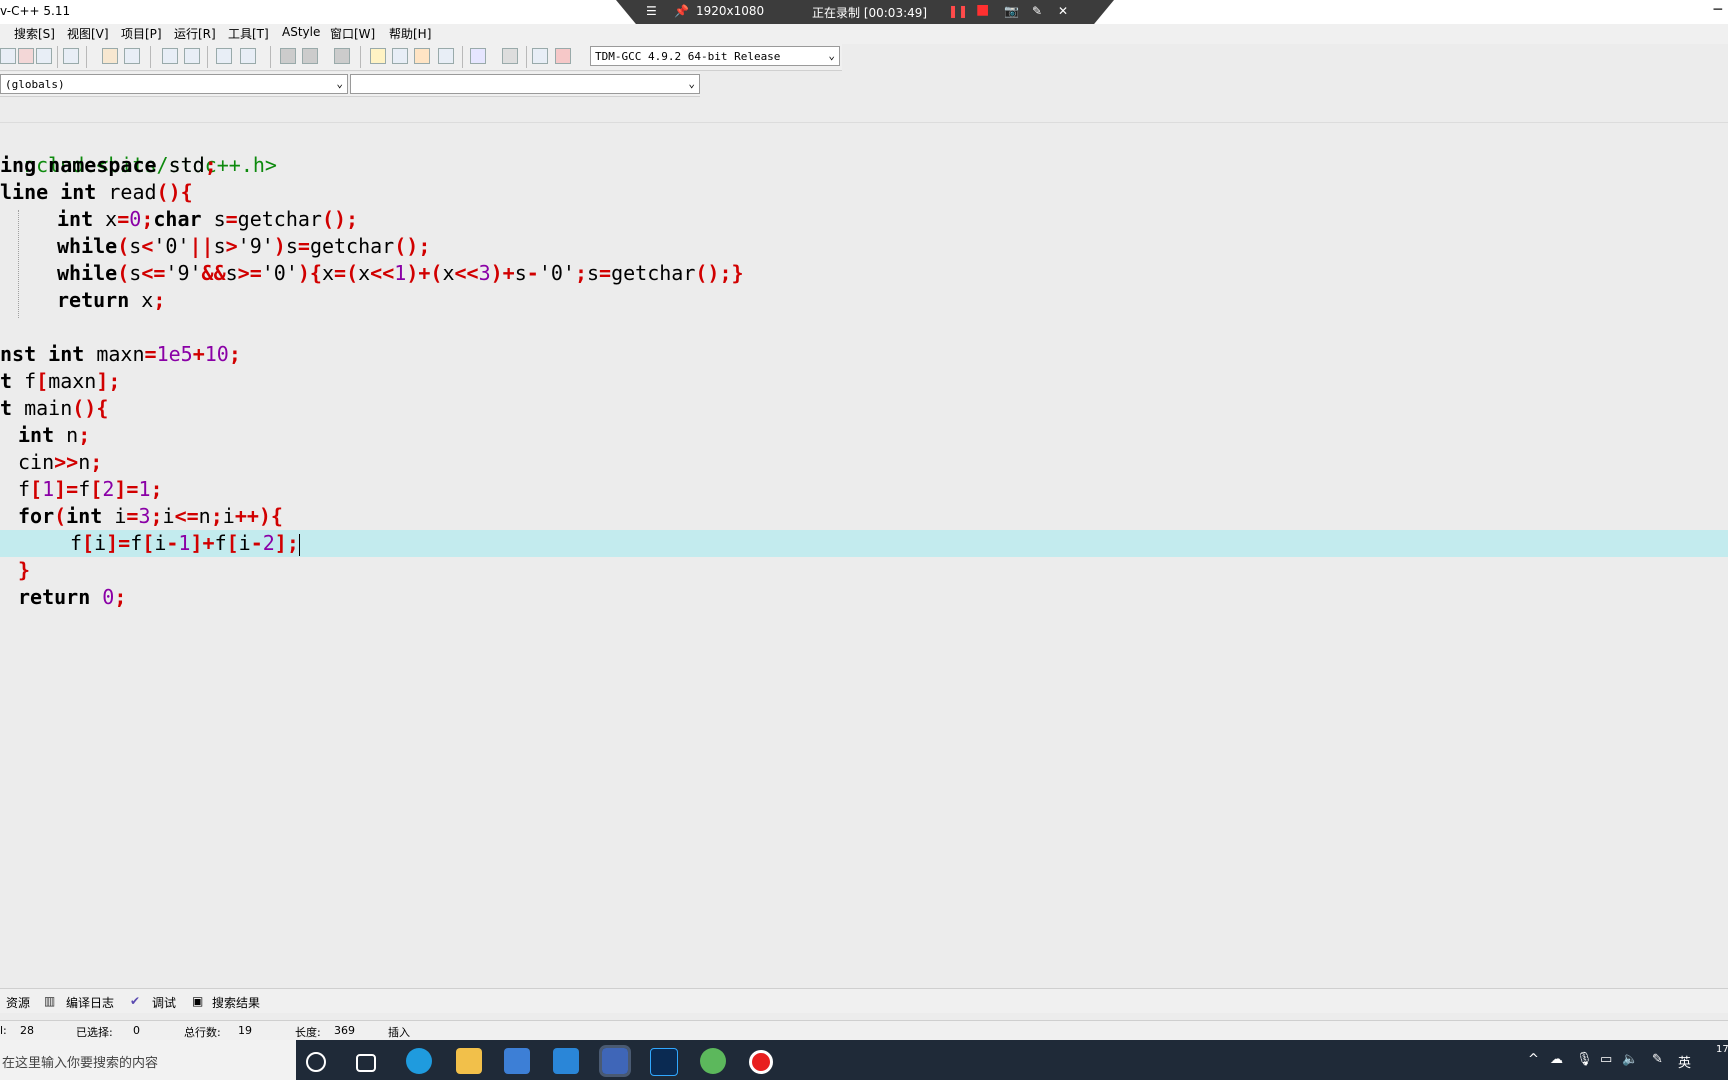 This screenshot has width=1728, height=1080. I want to click on bookmark-prev-icon, so click(288, 56).